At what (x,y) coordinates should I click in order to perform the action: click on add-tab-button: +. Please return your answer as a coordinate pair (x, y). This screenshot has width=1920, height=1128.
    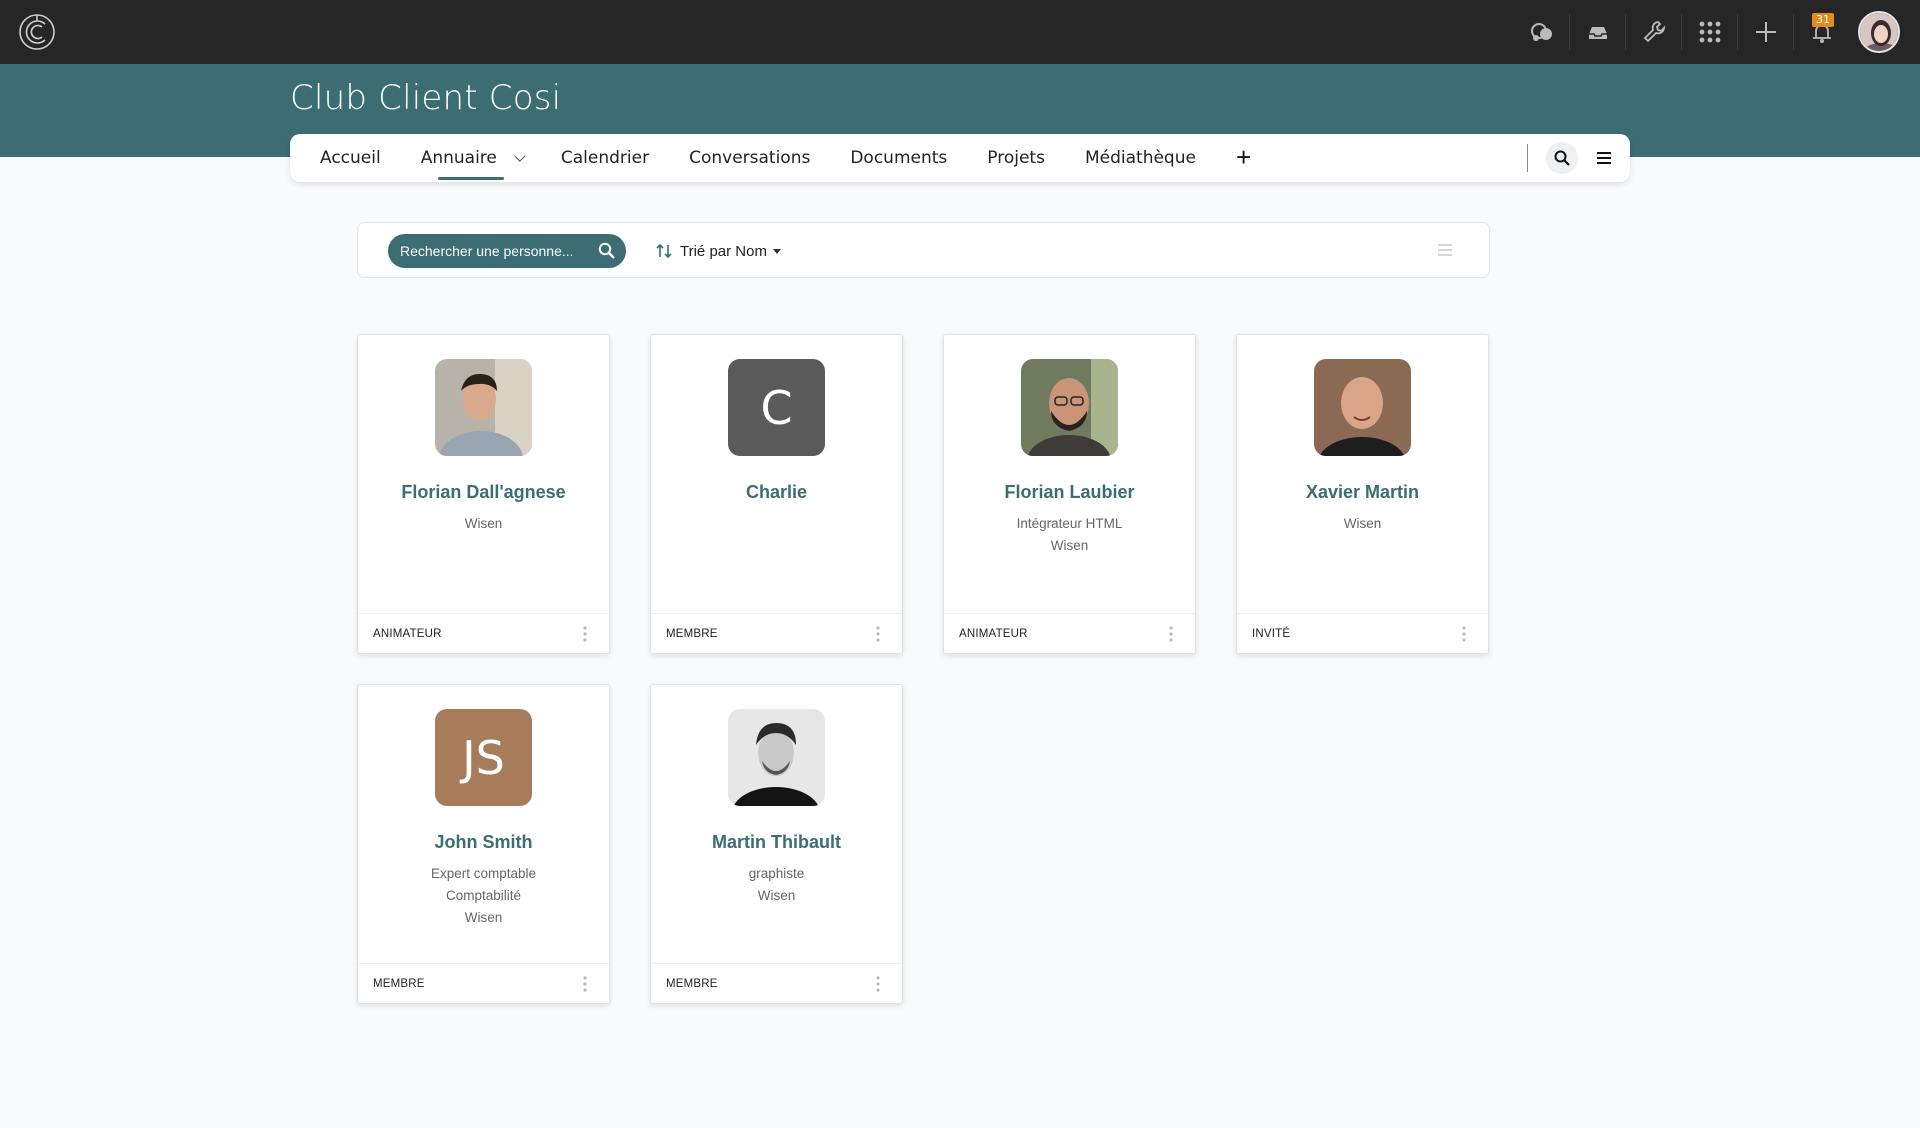
    Looking at the image, I should click on (1243, 158).